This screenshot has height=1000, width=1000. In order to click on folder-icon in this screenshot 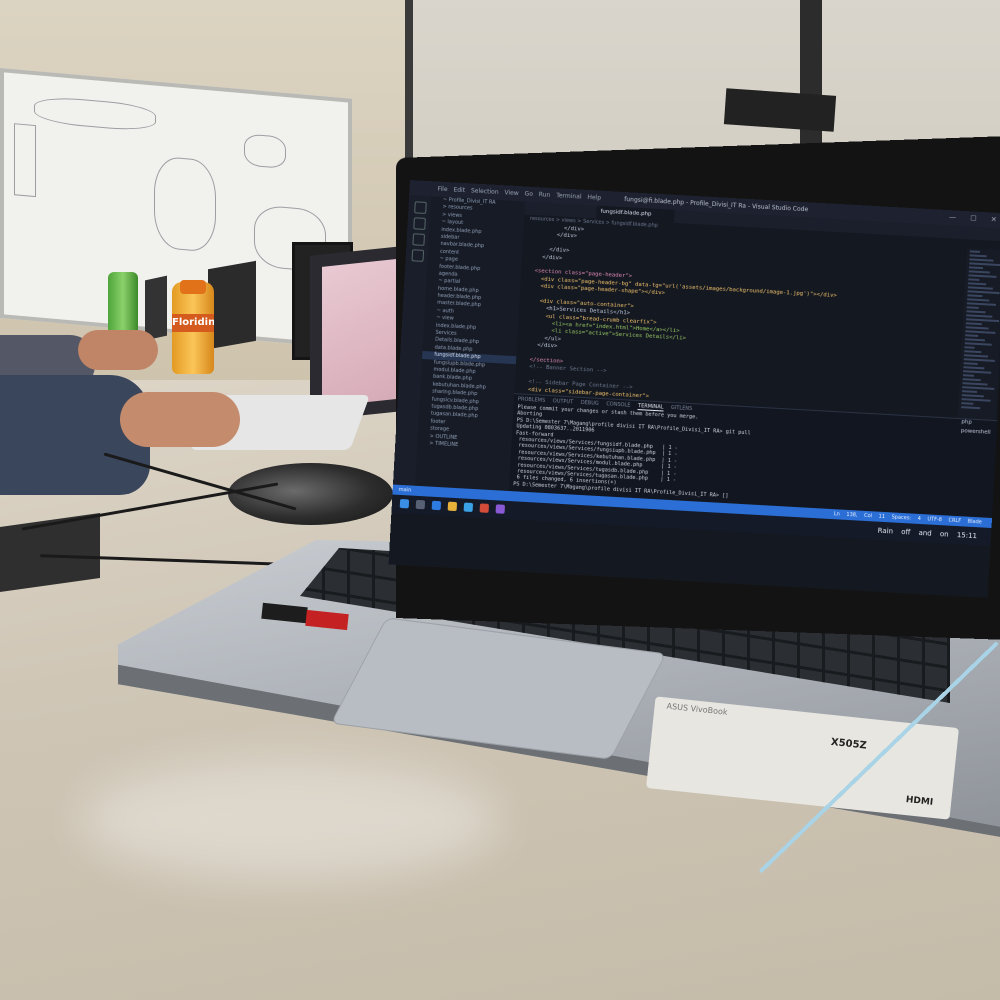, I will do `click(452, 506)`.